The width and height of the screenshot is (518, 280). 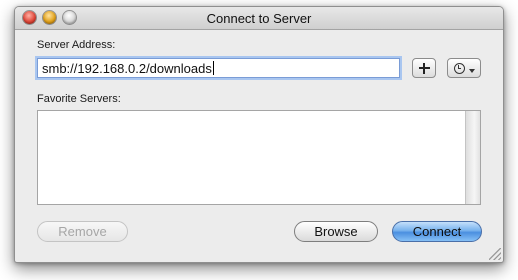 What do you see at coordinates (127, 68) in the screenshot?
I see `server-address-value: smb://192.168.0.2/downloads` at bounding box center [127, 68].